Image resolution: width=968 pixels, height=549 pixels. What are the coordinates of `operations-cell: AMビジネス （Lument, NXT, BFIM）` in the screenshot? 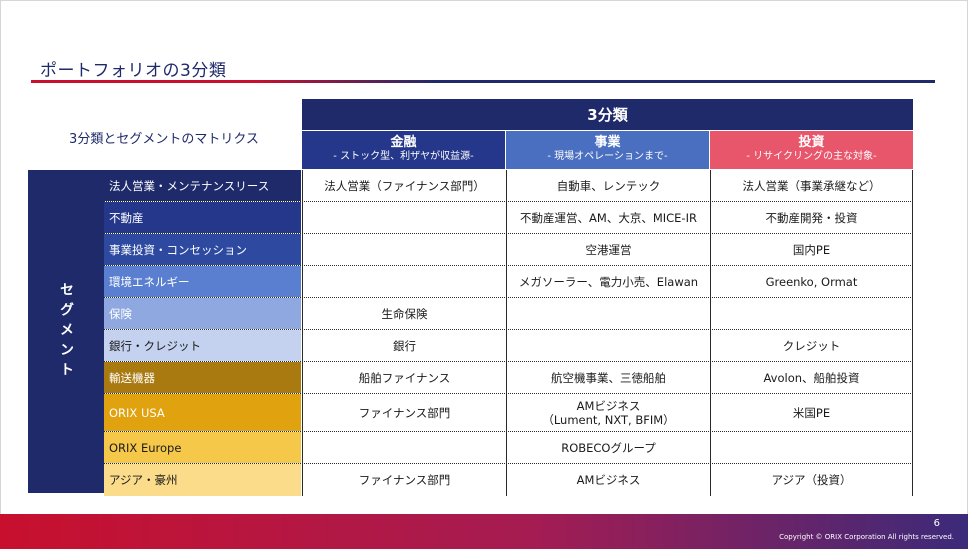 It's located at (608, 412).